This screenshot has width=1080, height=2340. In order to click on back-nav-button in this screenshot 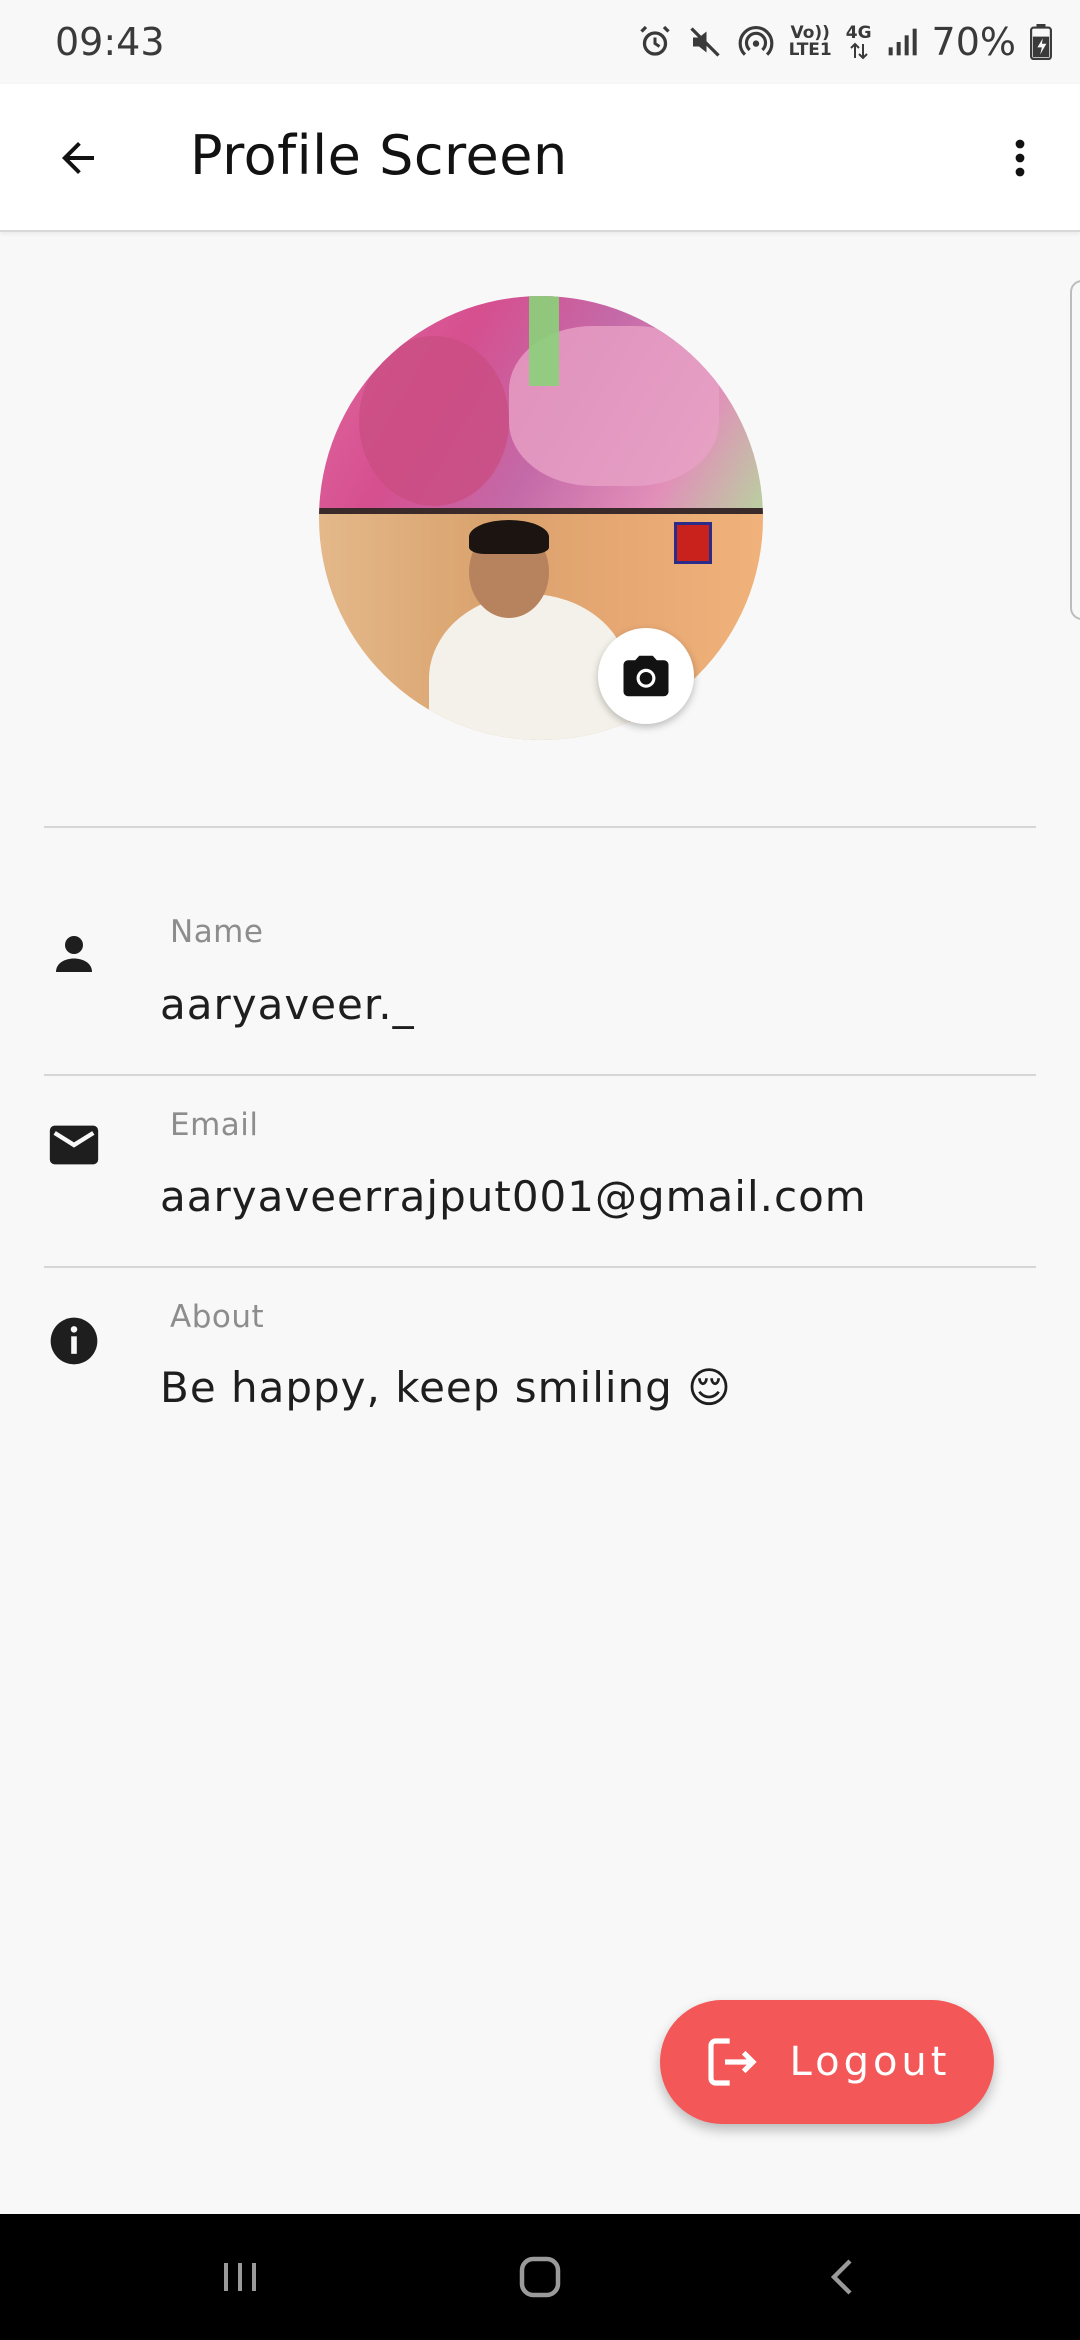, I will do `click(844, 2277)`.